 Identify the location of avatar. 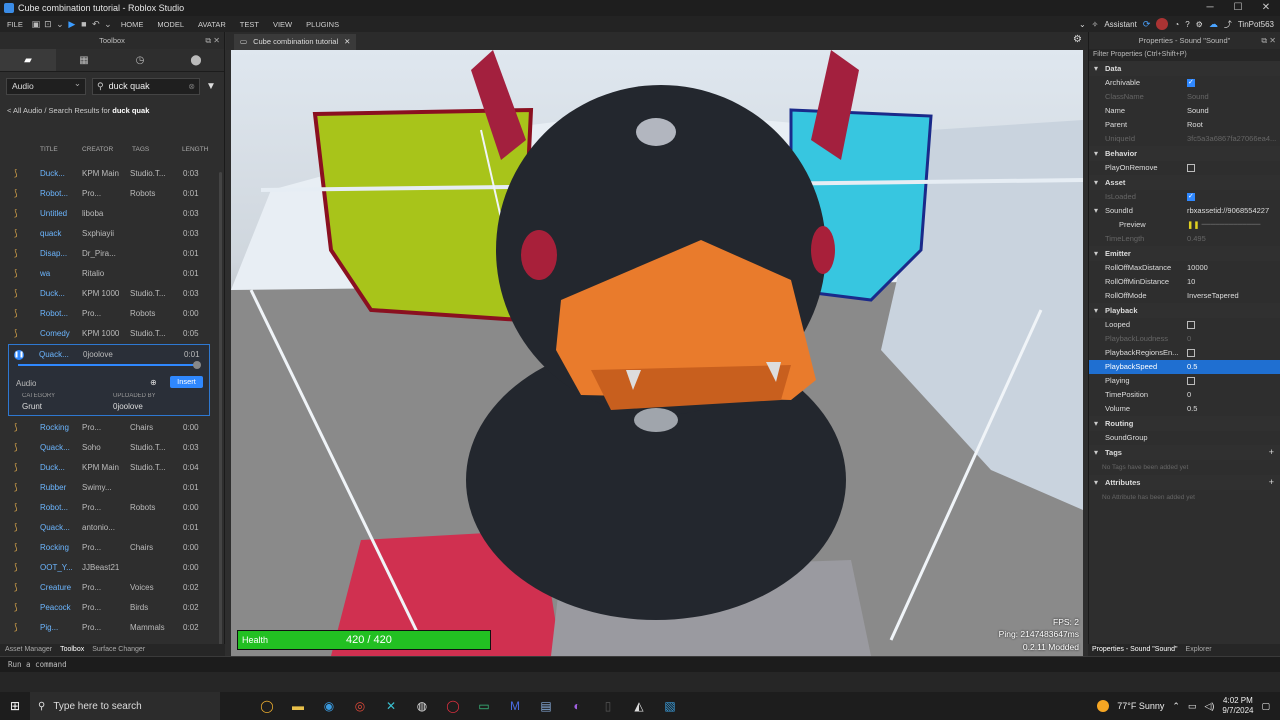
(1162, 24).